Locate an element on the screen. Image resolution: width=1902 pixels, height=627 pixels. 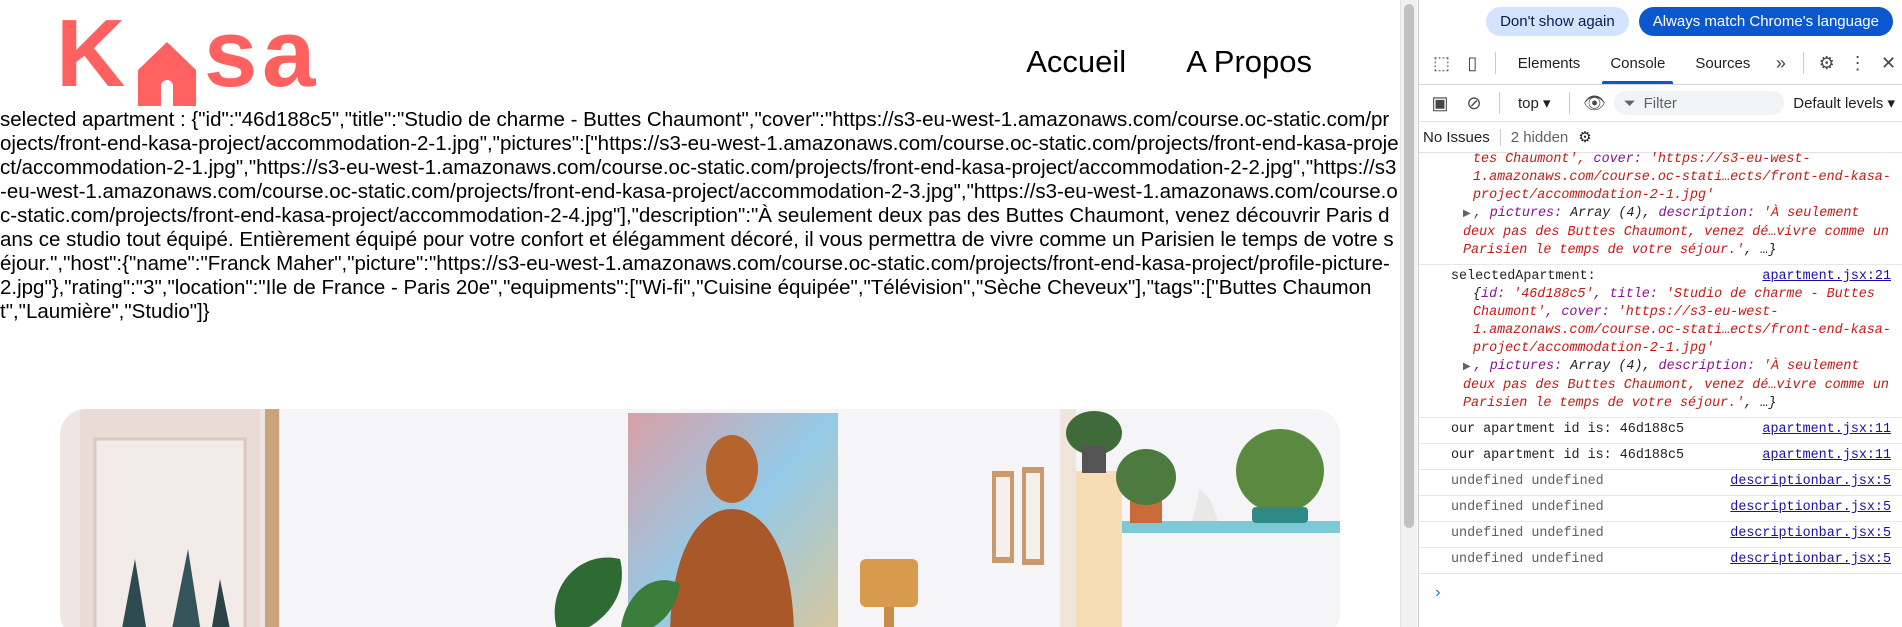
logo-letter-s: s is located at coordinates (231, 53).